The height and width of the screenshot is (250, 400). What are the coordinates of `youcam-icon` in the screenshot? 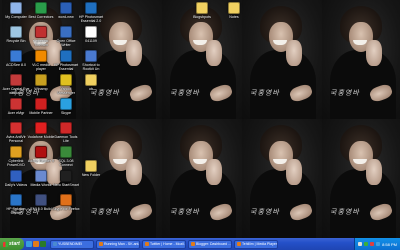 It's located at (41, 32).